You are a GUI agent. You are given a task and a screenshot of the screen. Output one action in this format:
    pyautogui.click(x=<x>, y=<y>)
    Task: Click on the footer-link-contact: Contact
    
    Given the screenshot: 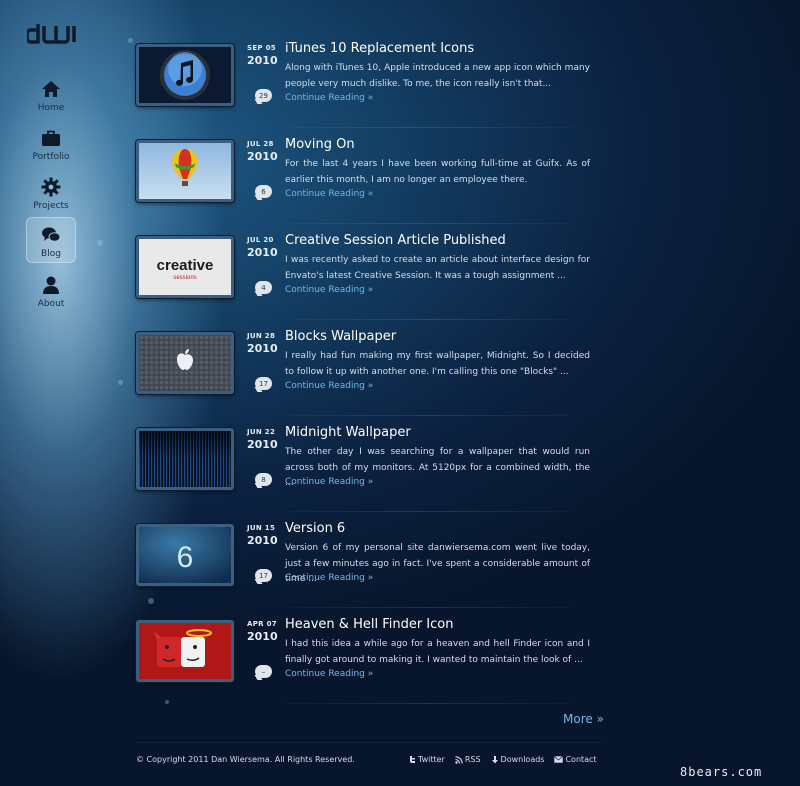 What is the action you would take?
    pyautogui.click(x=575, y=759)
    